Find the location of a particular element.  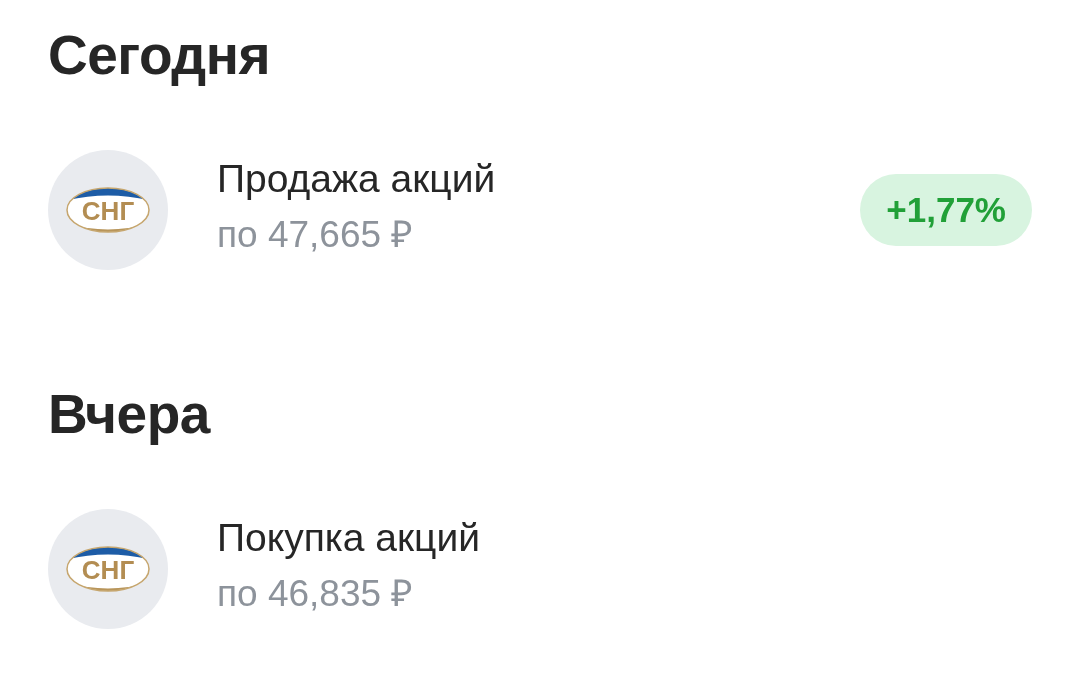

operation-title: Покупка акций is located at coordinates (349, 538).